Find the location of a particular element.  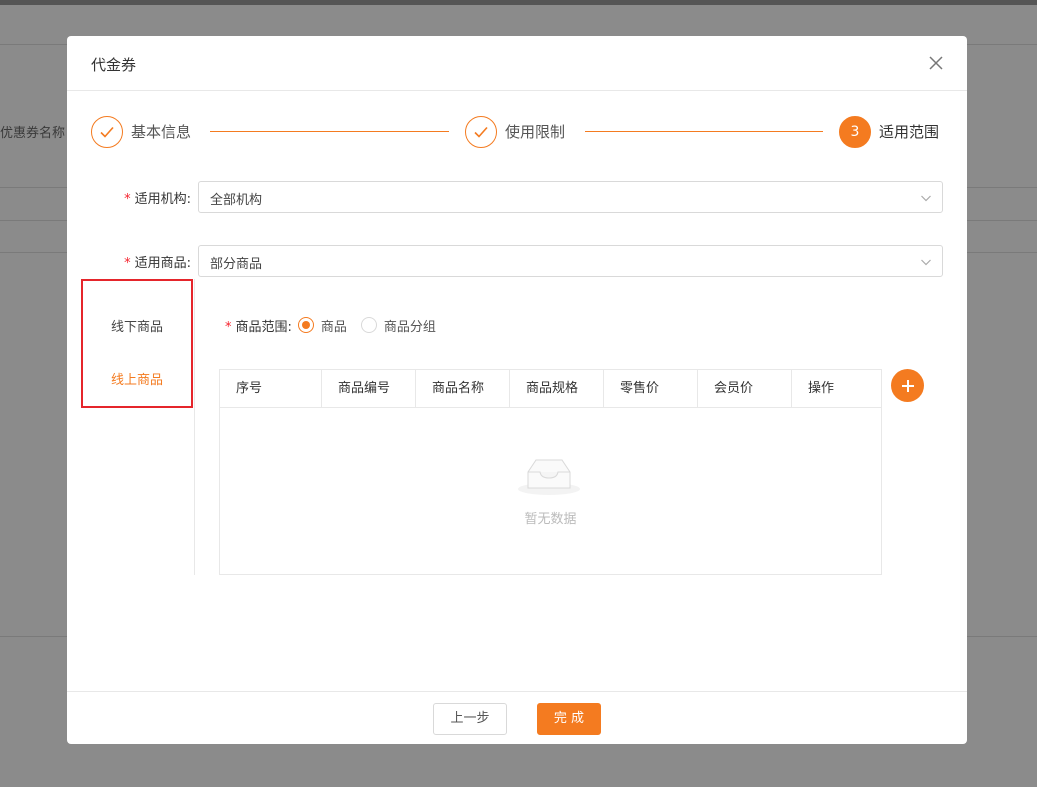

radio-label: 商品 is located at coordinates (333, 327).